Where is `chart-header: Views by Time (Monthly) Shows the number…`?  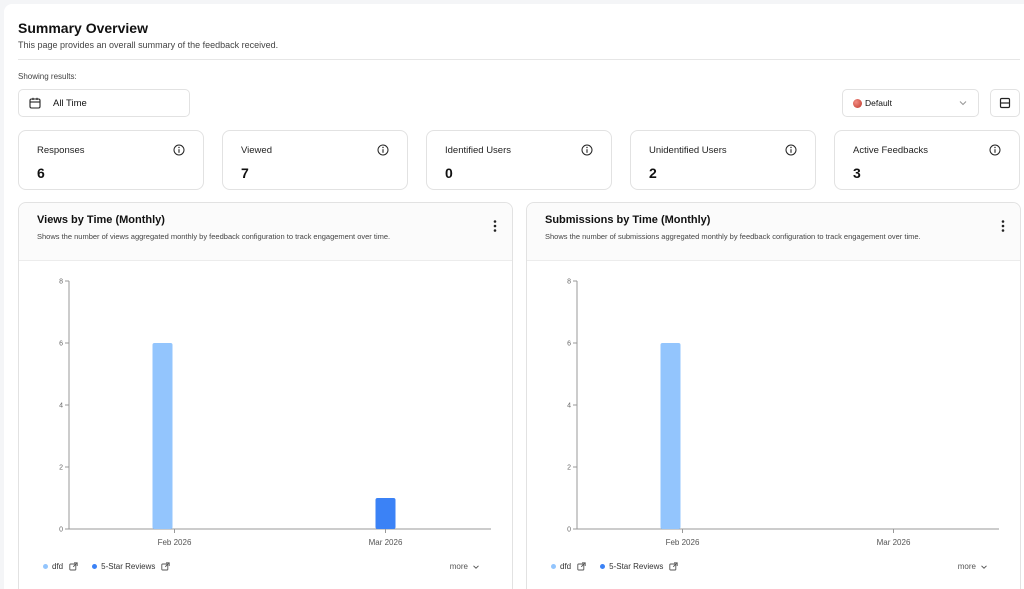
chart-header: Views by Time (Monthly) Shows the number… is located at coordinates (265, 232).